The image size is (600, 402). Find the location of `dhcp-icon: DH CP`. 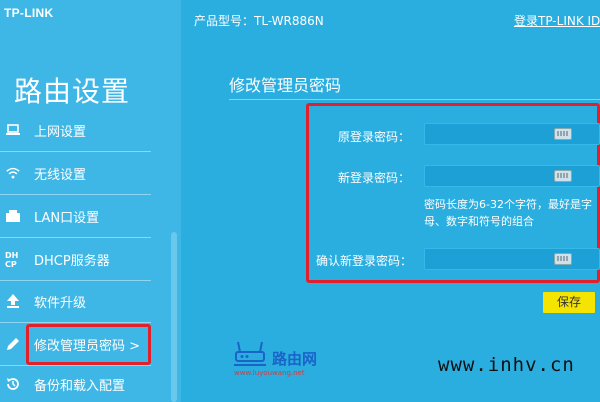

dhcp-icon: DH CP is located at coordinates (13, 259).